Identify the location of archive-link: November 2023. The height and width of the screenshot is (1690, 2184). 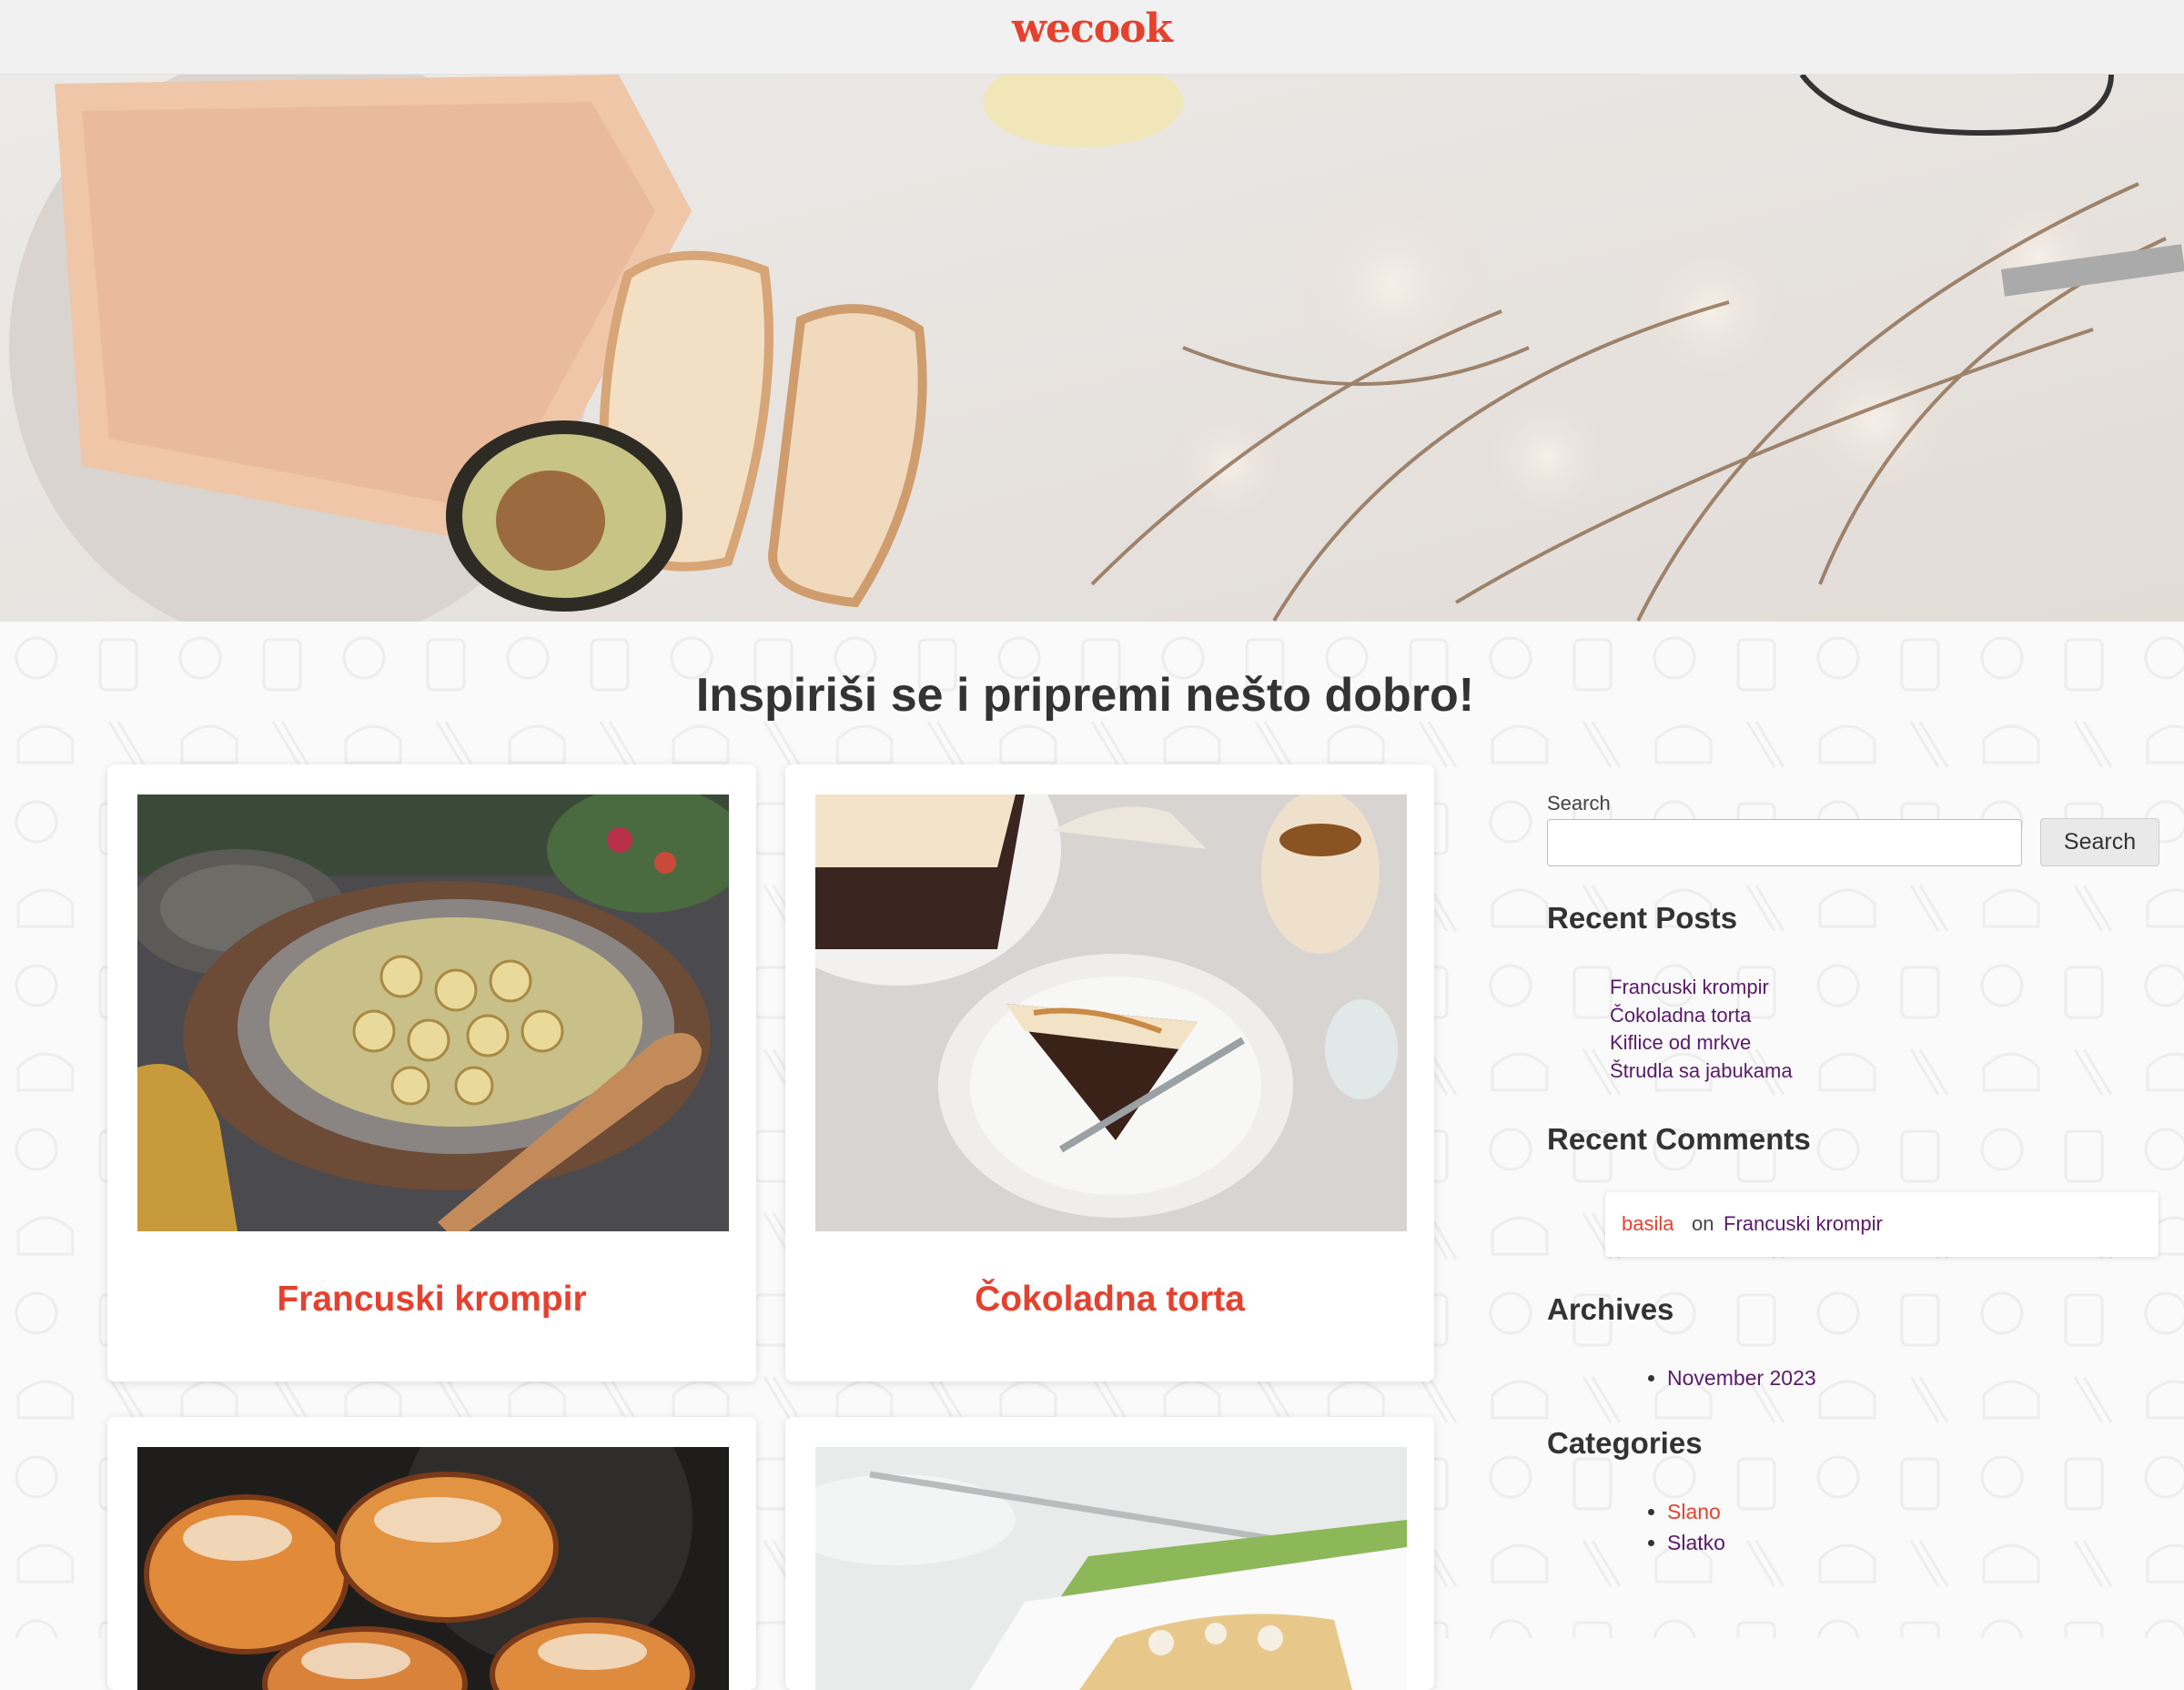
(1742, 1377).